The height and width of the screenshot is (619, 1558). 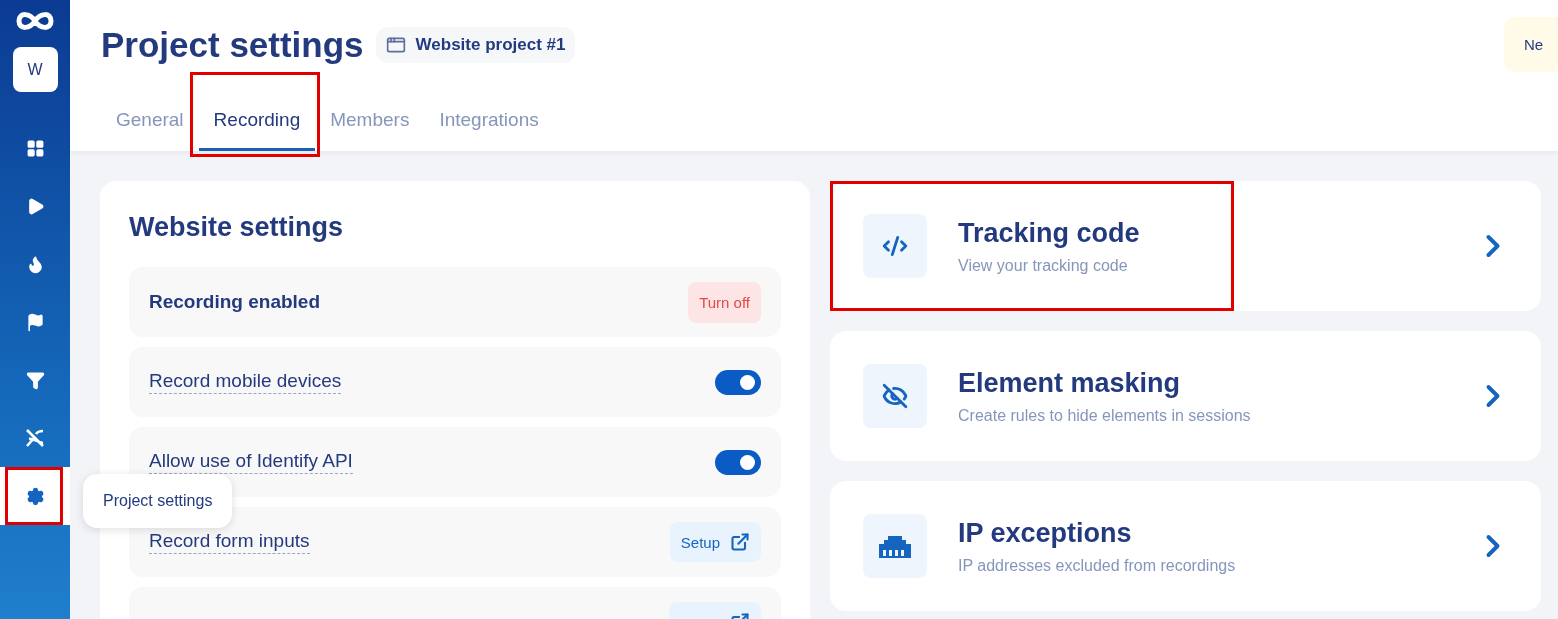 What do you see at coordinates (1185, 546) in the screenshot?
I see `settings-link-card: IP exceptions IP addresses excluded from recordings` at bounding box center [1185, 546].